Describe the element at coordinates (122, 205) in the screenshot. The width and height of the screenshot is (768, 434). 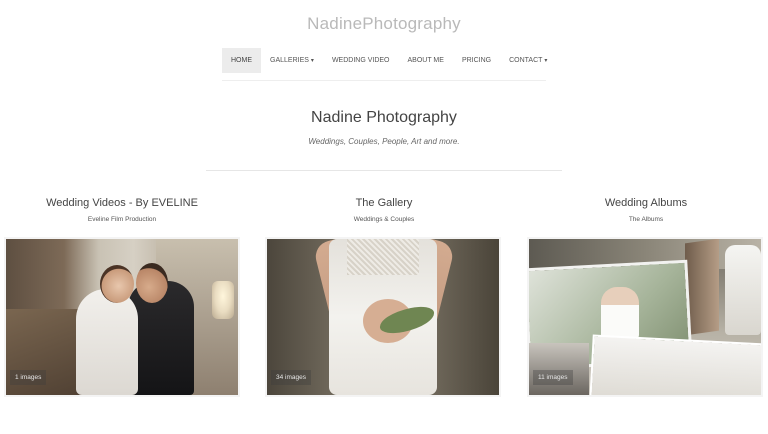
I see `gallery-title: Wedding Videos - By EVELINE` at that location.